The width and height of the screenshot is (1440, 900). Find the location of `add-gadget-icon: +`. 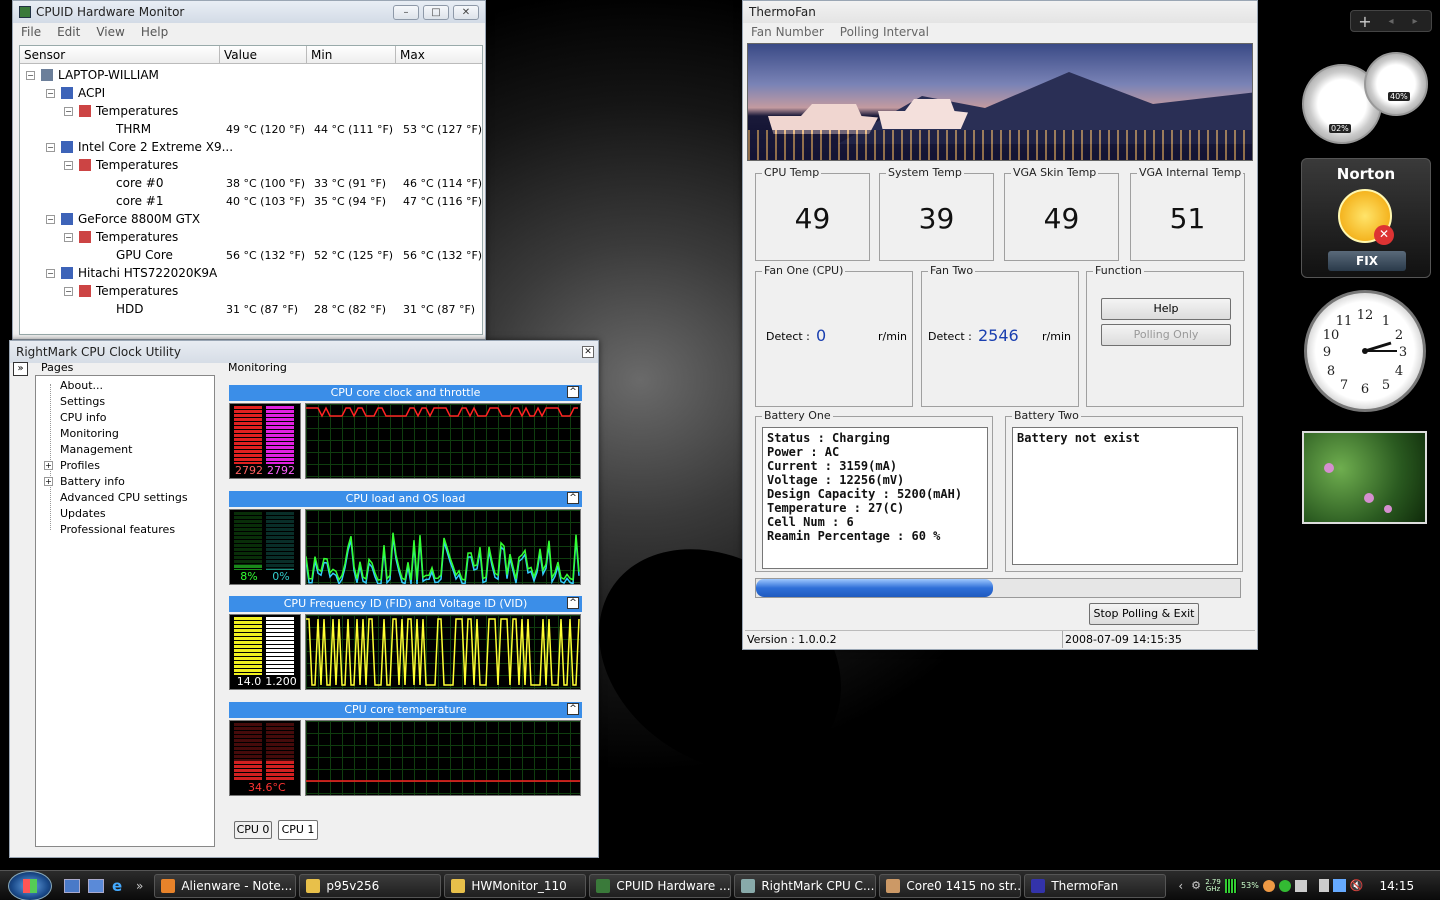

add-gadget-icon: + is located at coordinates (1365, 21).